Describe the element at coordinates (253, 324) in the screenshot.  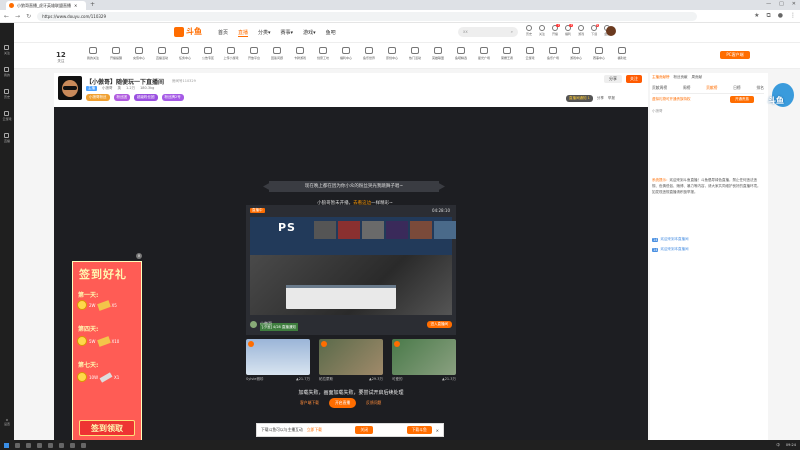
I see `featured-avatar` at that location.